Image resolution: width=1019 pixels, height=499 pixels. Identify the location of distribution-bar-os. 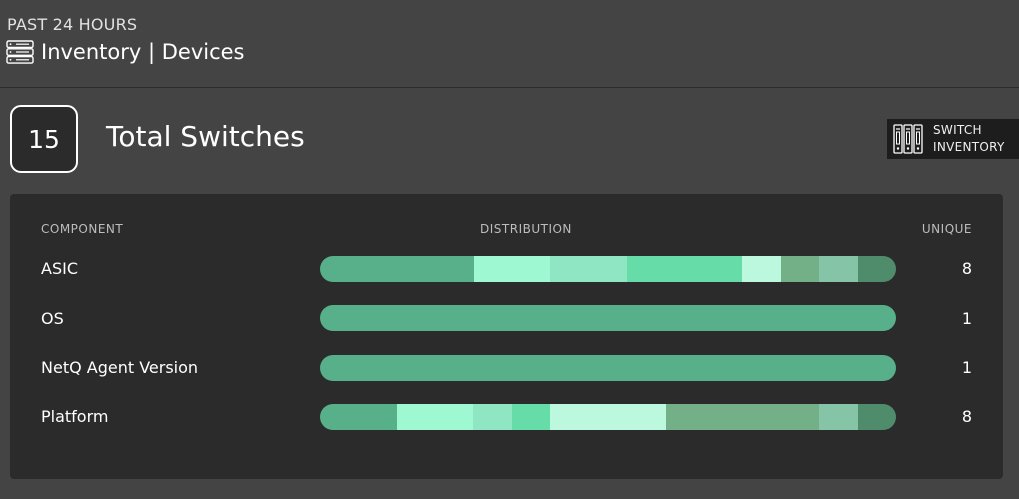
(608, 318).